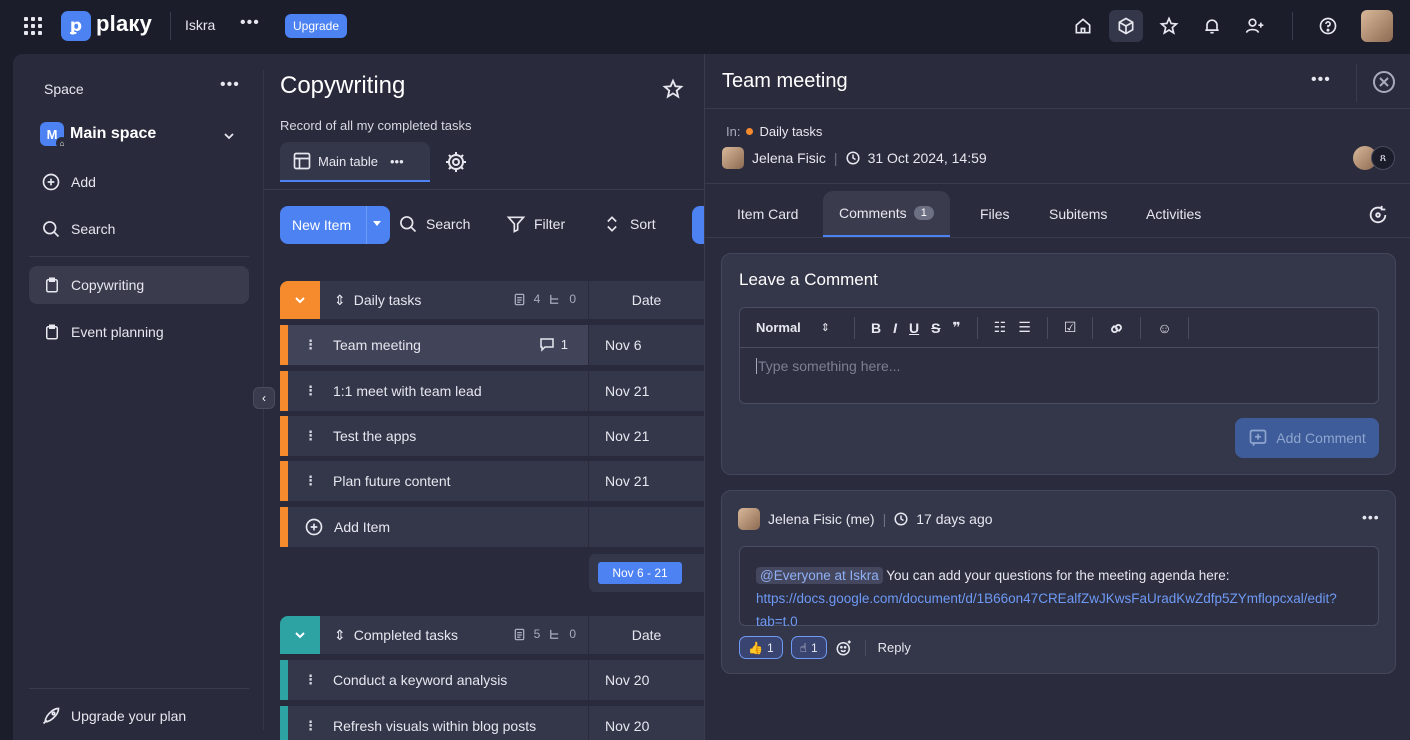  I want to click on add-button: Add, so click(68, 182).